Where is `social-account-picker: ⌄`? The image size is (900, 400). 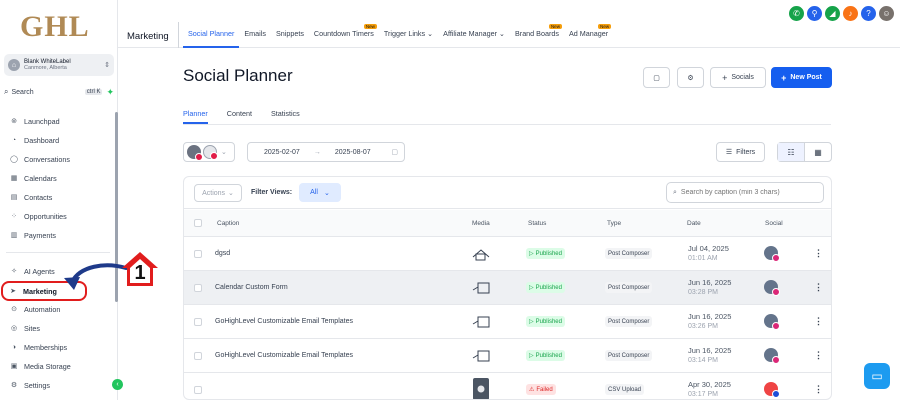
social-account-picker: ⌄ is located at coordinates (209, 152).